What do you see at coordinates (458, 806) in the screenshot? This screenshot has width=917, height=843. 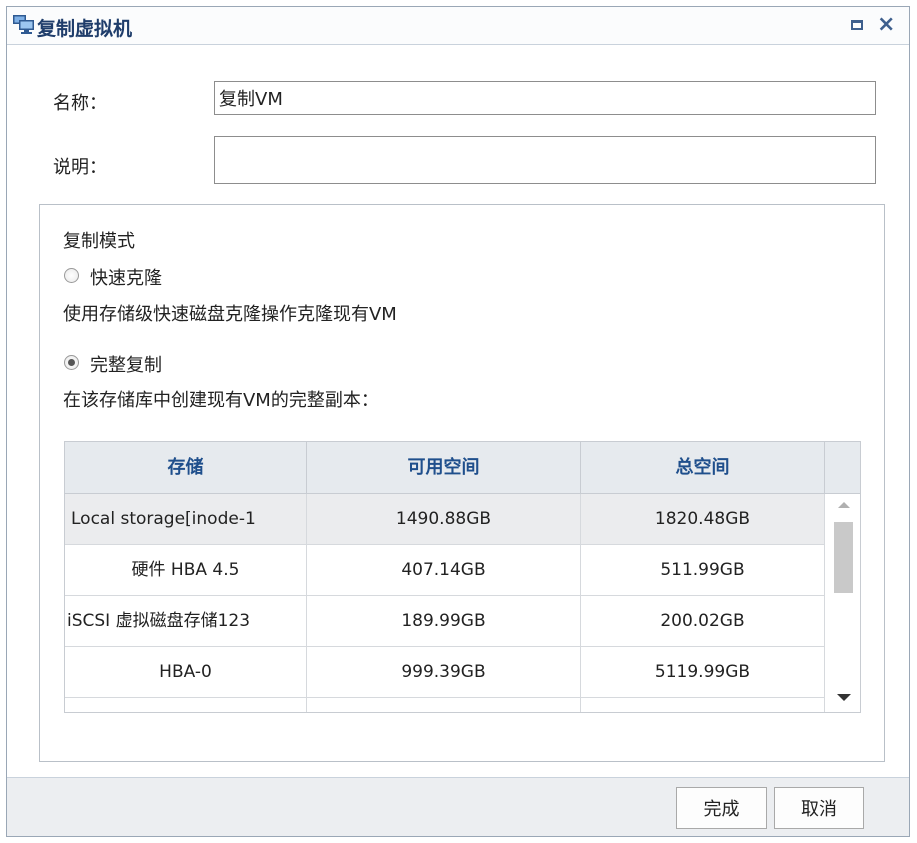 I see `dialog-footer: 完成 取消` at bounding box center [458, 806].